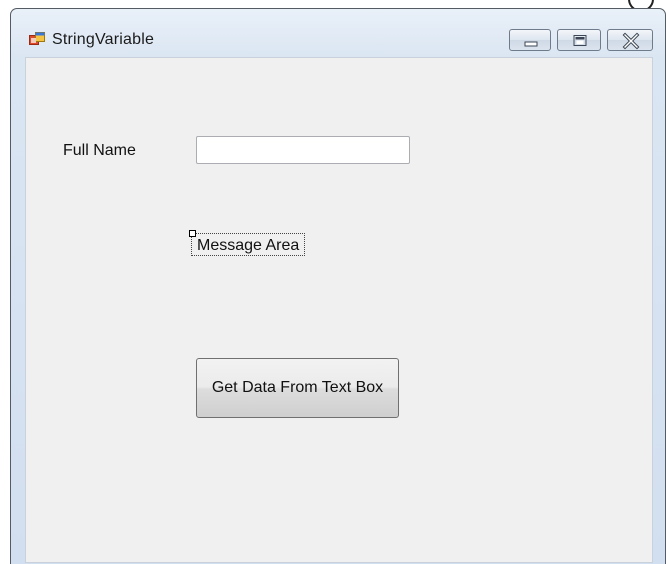  What do you see at coordinates (248, 245) in the screenshot?
I see `message-area-text: Message Area` at bounding box center [248, 245].